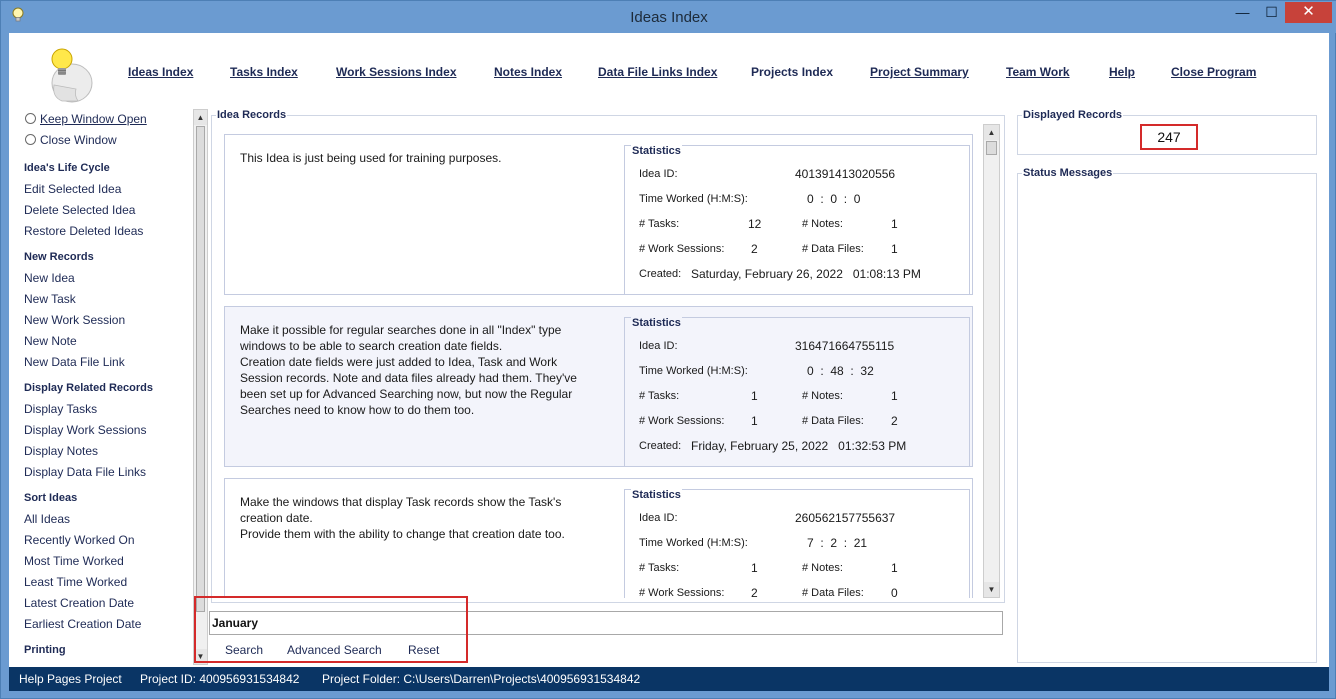 The height and width of the screenshot is (699, 1336). I want to click on lifecycle-heading: Idea's Life Cycle, so click(67, 168).